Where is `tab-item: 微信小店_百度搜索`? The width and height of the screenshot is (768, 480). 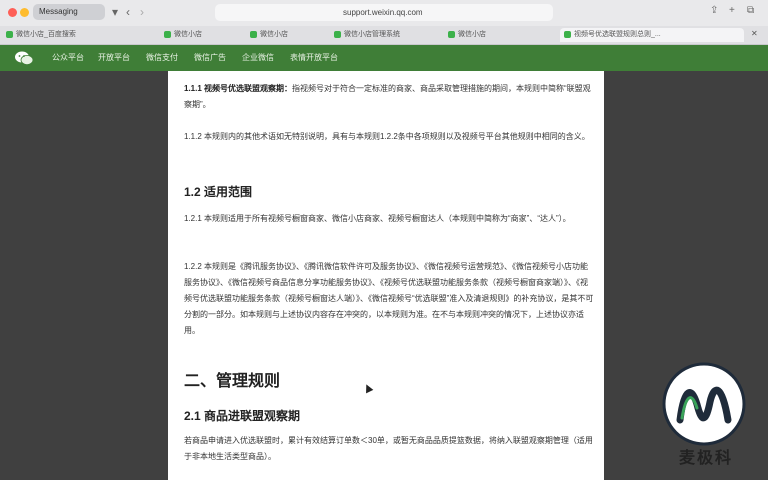
tab-item: 微信小店_百度搜索 is located at coordinates (46, 35).